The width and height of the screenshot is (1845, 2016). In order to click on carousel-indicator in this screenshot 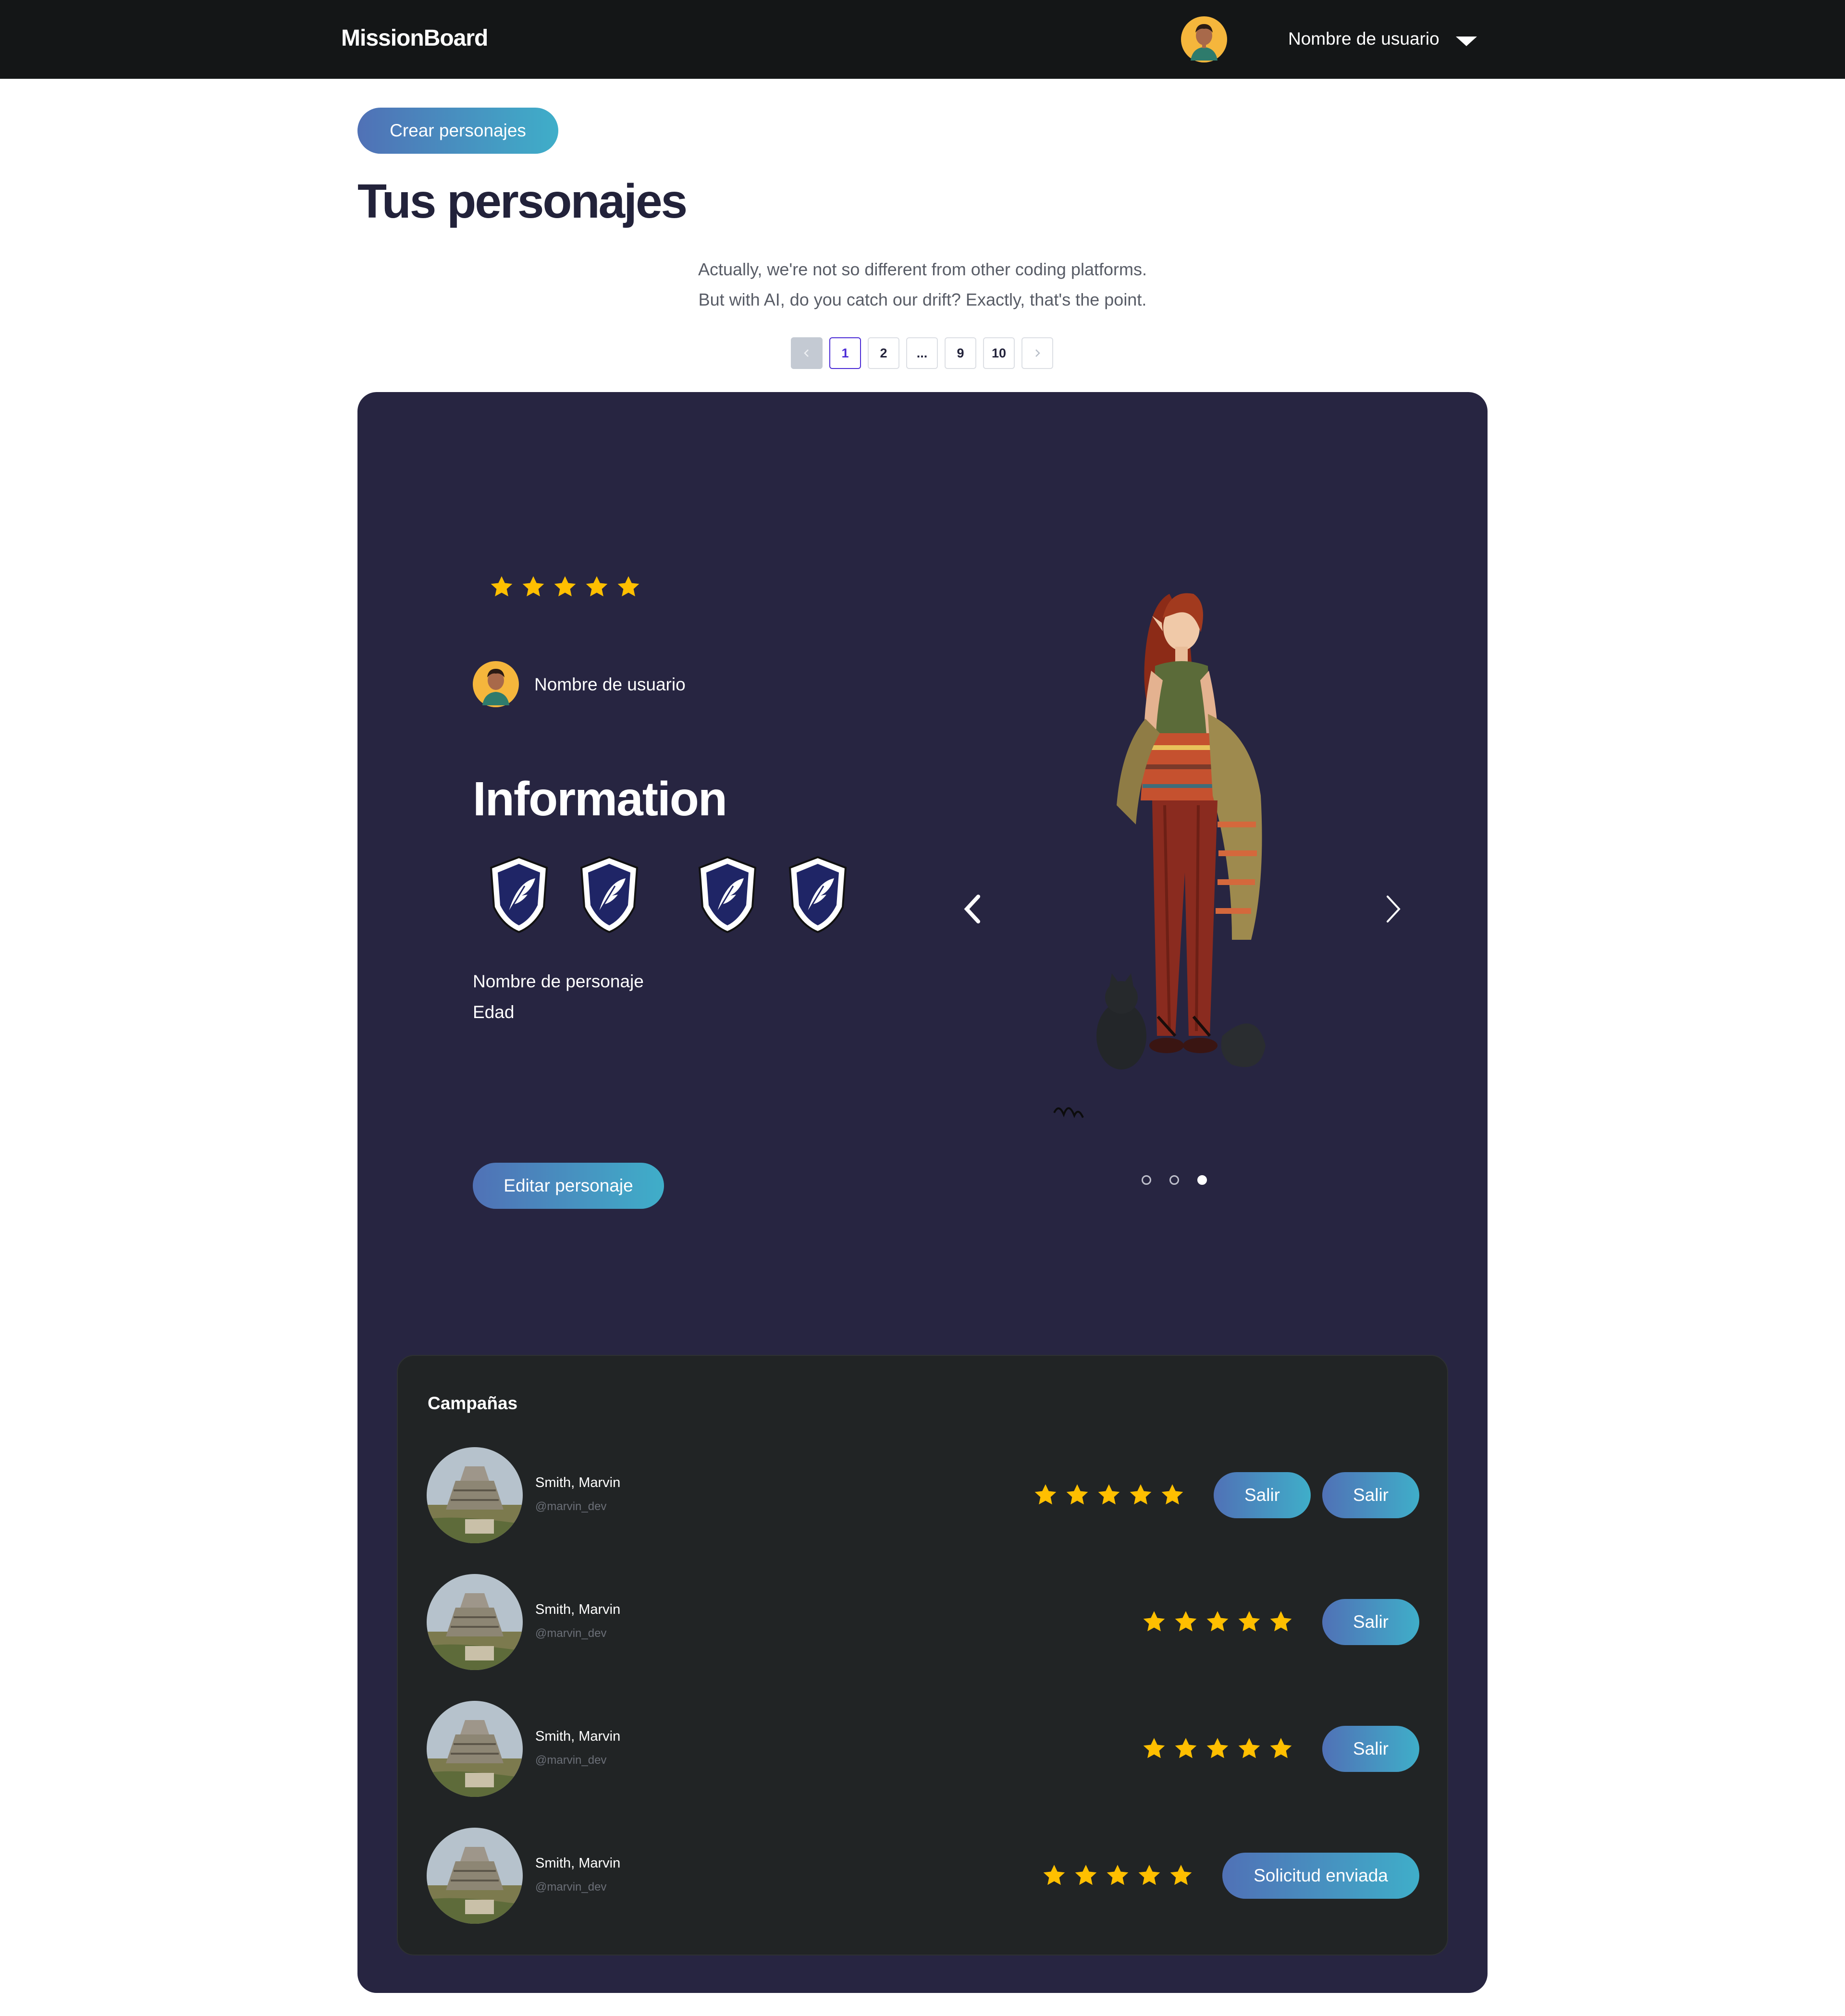, I will do `click(1175, 1180)`.